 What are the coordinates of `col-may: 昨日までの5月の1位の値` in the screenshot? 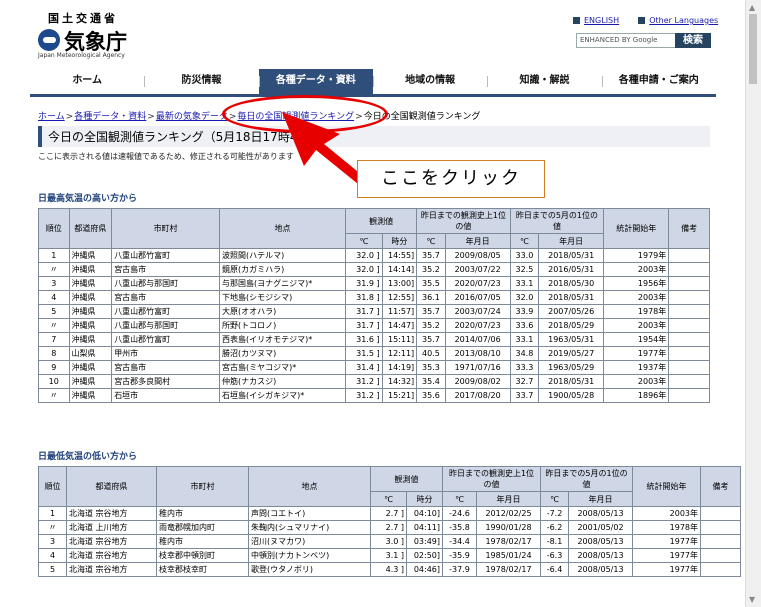 It's located at (557, 221).